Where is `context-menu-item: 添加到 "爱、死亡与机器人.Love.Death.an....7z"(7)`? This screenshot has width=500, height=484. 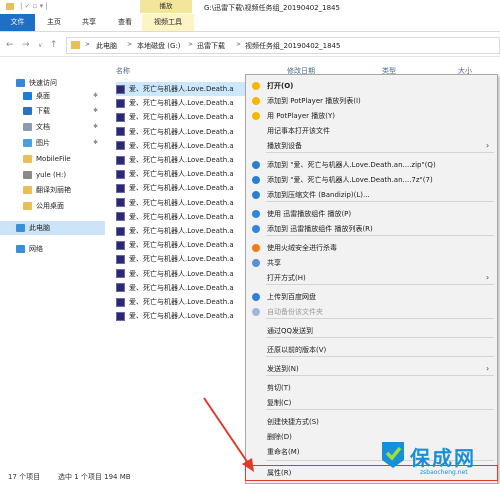 context-menu-item: 添加到 "爱、死亡与机器人.Love.Death.an....7z"(7) is located at coordinates (371, 180).